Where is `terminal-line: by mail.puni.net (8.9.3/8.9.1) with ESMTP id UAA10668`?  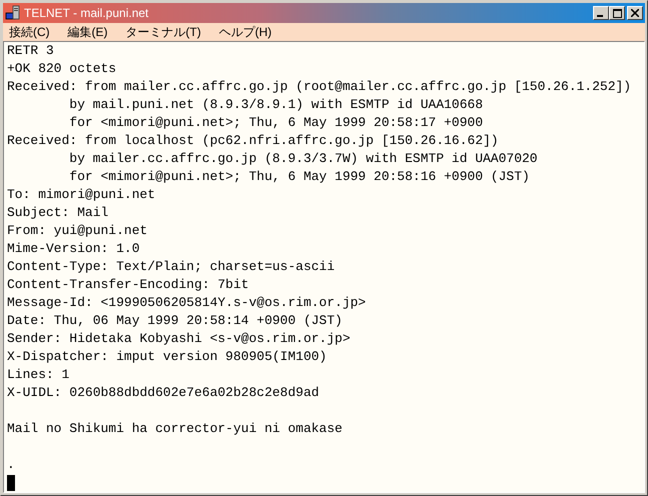 terminal-line: by mail.puni.net (8.9.3/8.9.1) with ESMTP id UAA10668 is located at coordinates (276, 105).